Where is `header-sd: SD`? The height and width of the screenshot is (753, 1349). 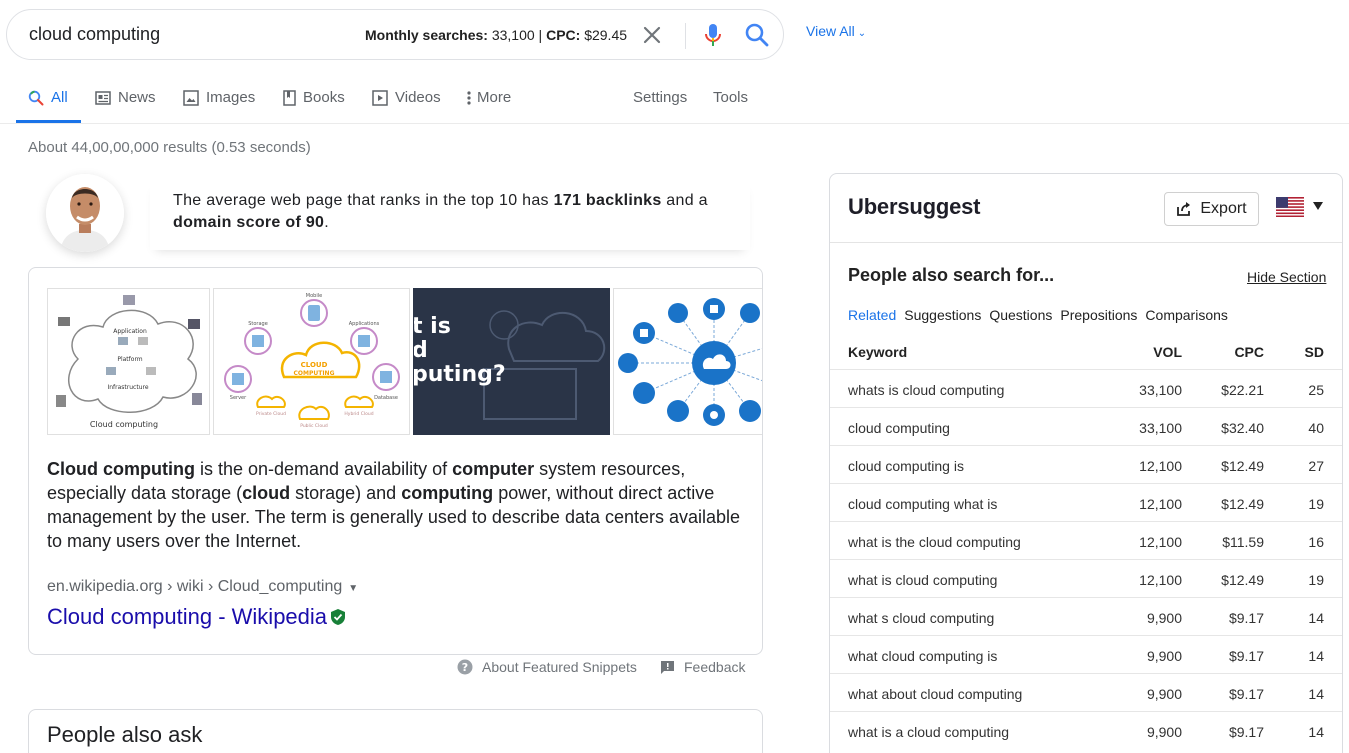 header-sd: SD is located at coordinates (1314, 352).